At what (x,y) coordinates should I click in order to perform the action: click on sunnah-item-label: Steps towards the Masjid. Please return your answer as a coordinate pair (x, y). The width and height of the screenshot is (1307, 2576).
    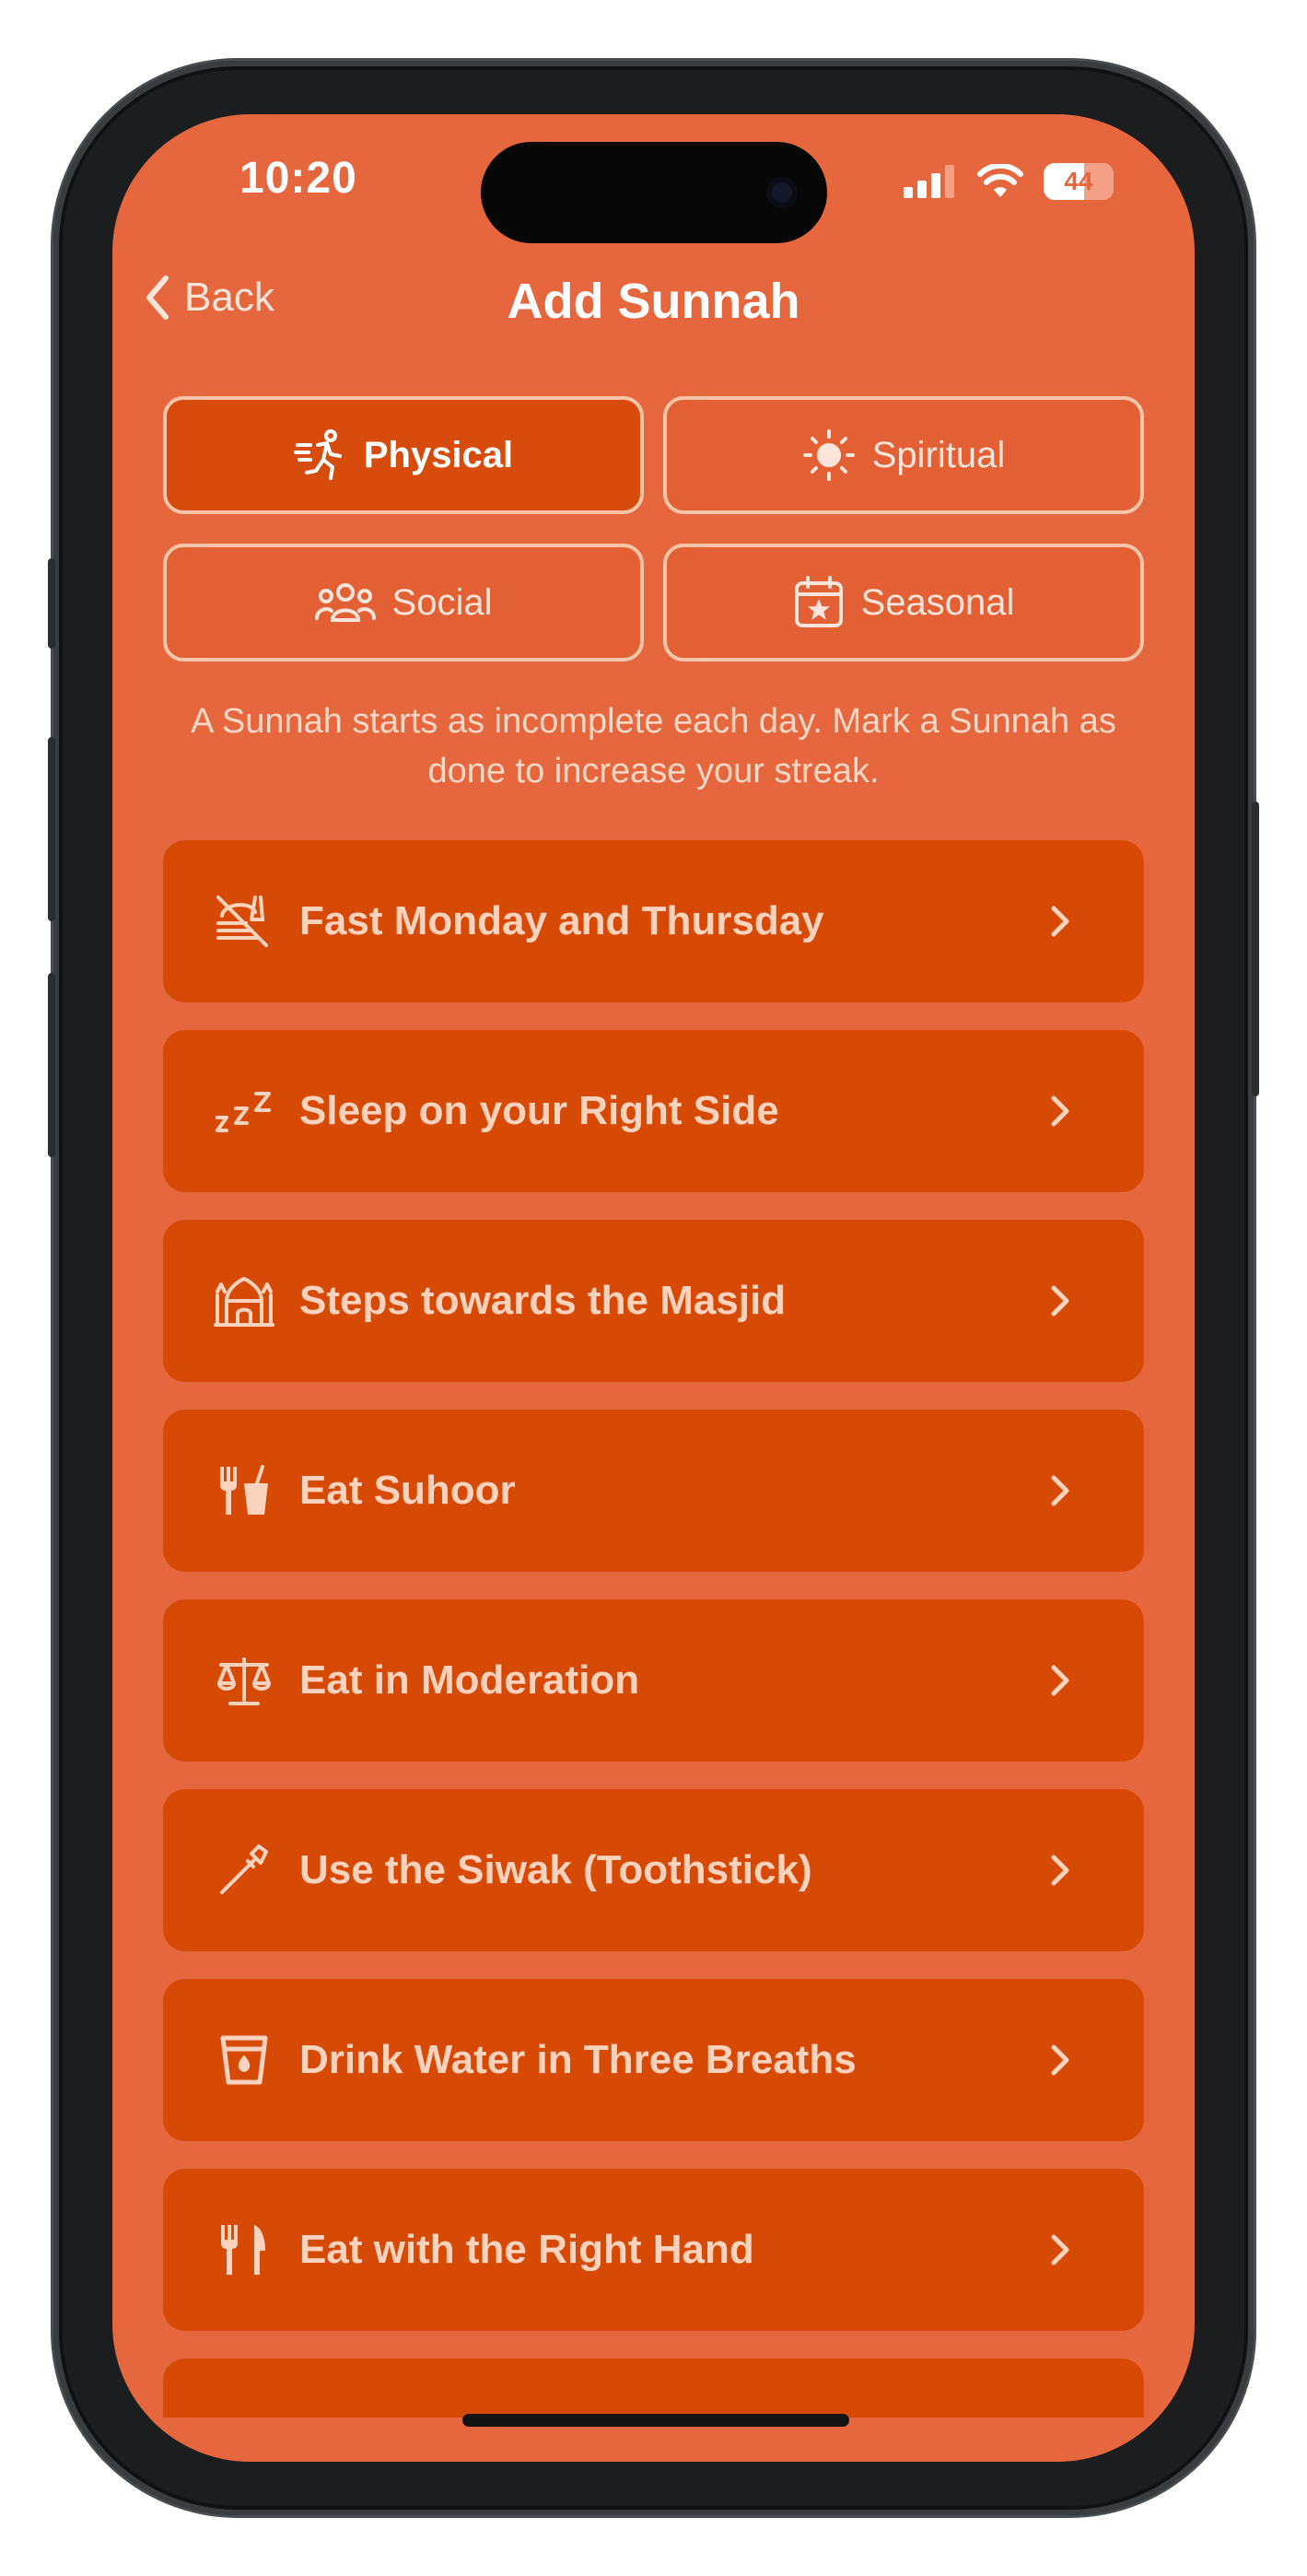
    Looking at the image, I should click on (543, 1300).